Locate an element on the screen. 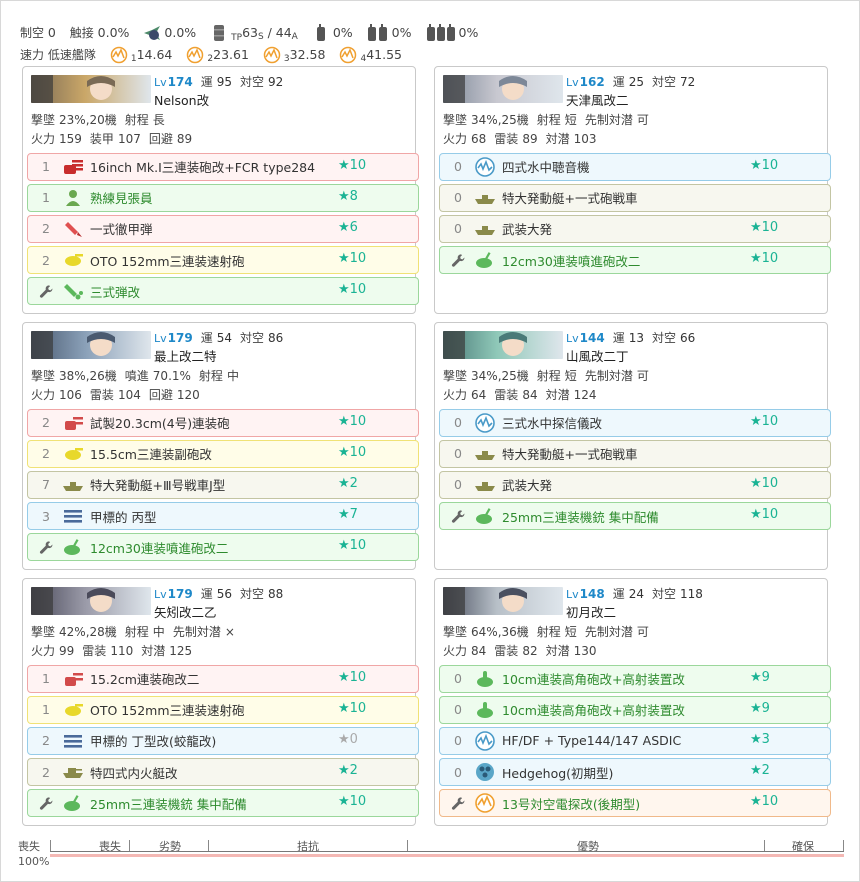  ship-name: 初月改二 is located at coordinates (591, 612).